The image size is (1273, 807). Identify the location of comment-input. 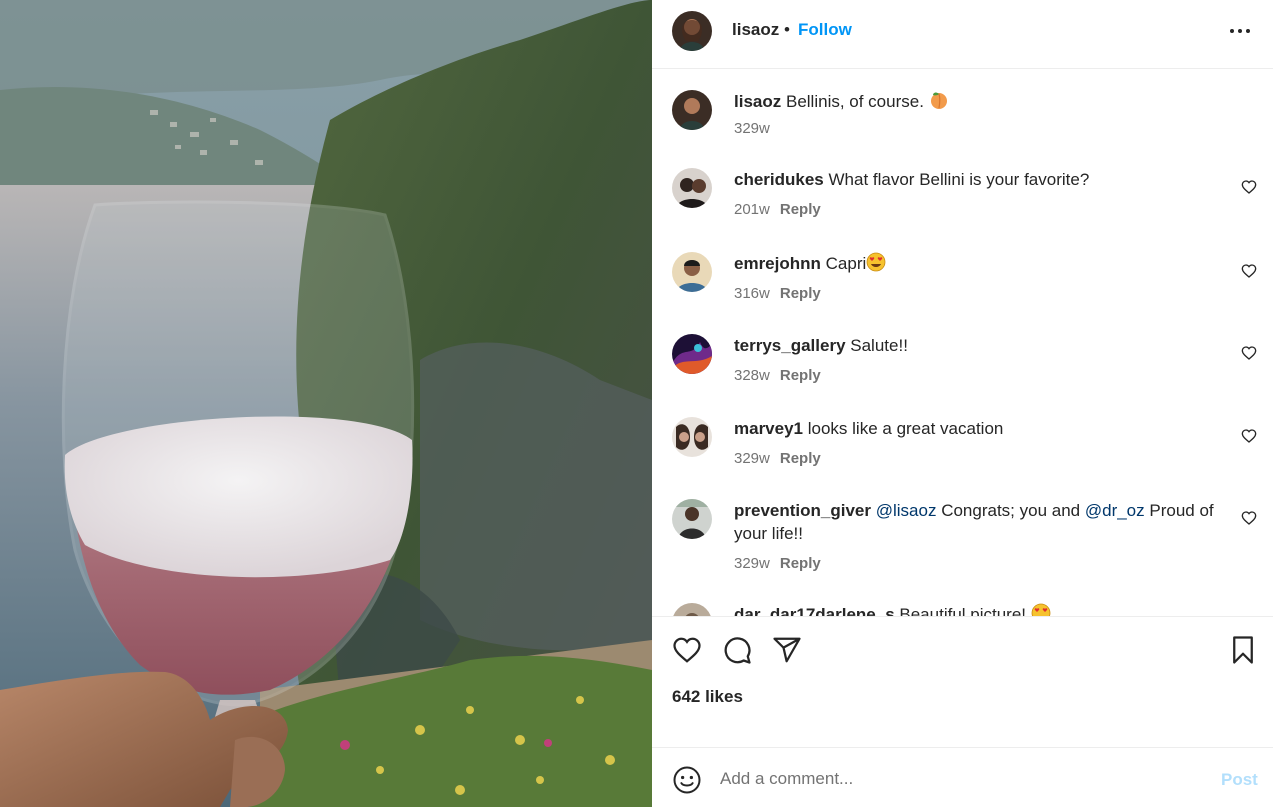
(960, 779).